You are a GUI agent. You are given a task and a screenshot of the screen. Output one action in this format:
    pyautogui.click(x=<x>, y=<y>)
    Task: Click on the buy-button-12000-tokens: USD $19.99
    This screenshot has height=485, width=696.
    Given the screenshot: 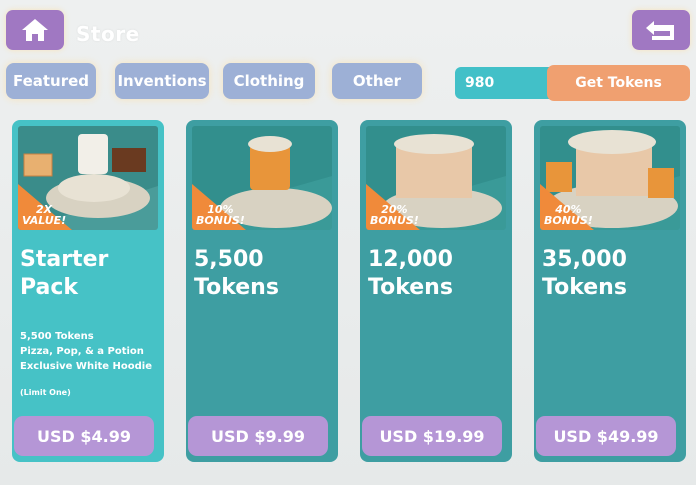 What is the action you would take?
    pyautogui.click(x=432, y=436)
    